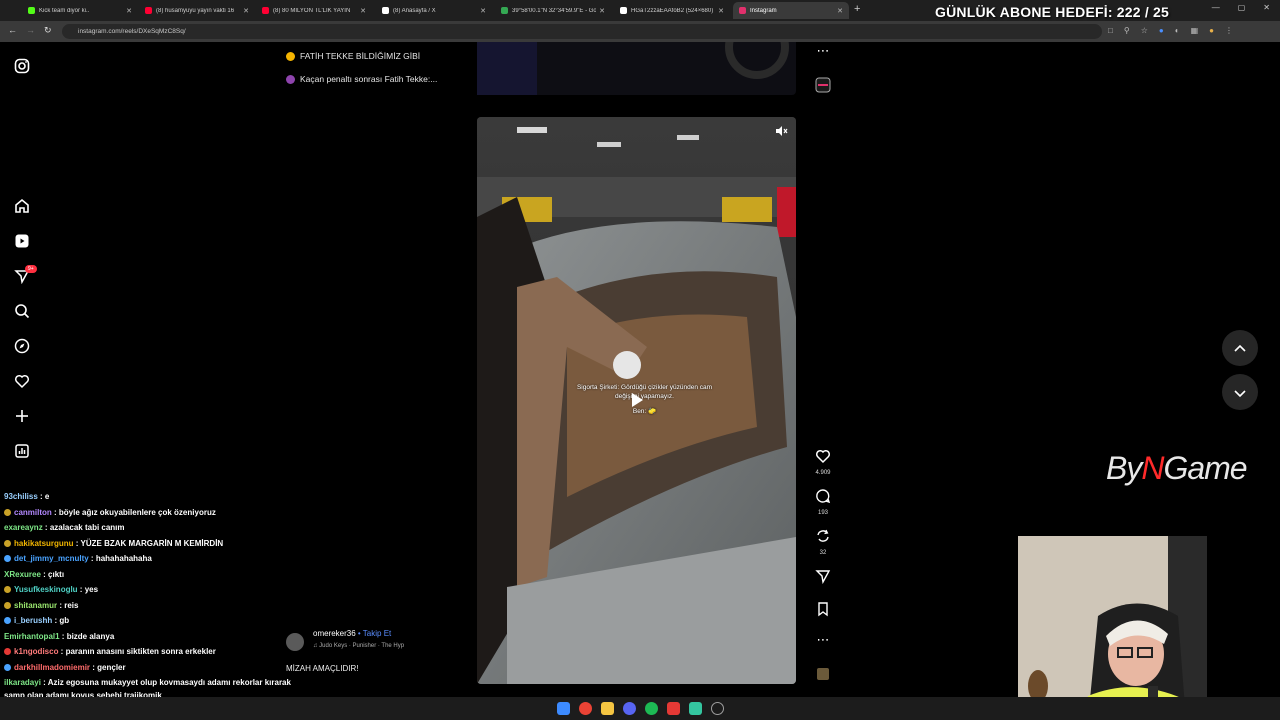  I want to click on tab-title: (8) husamyuyu yayın vakti 16, so click(195, 10).